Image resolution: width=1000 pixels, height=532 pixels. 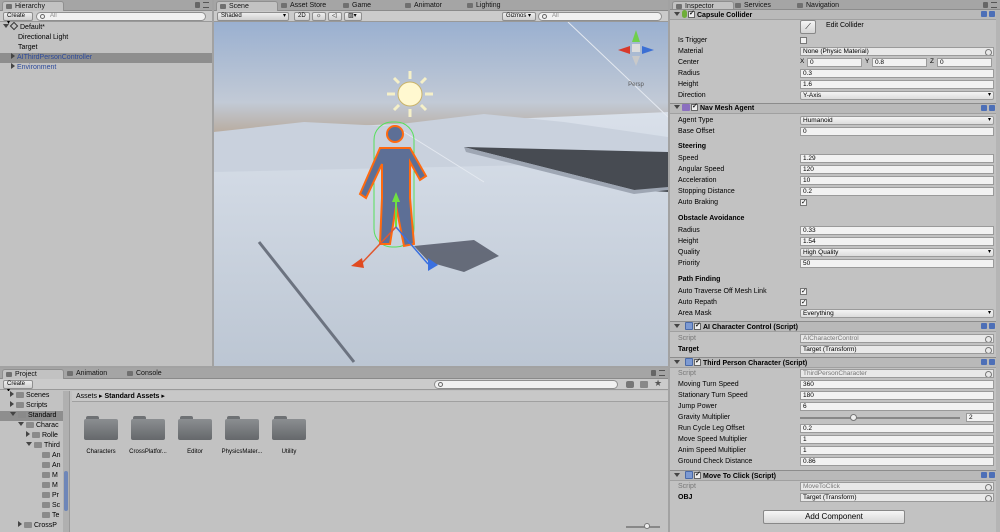 I want to click on project-tree-item: An, so click(x=34, y=456).